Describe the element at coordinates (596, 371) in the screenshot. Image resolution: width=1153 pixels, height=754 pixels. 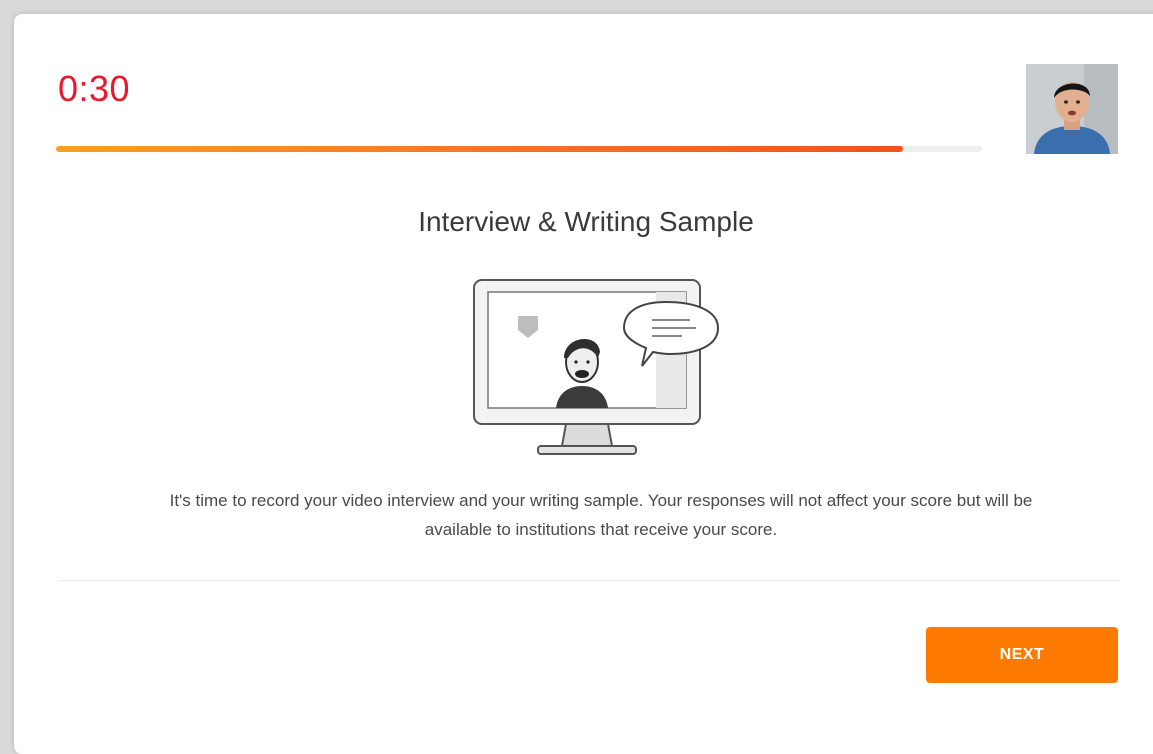
I see `computer-monitor-video-chat-icon` at that location.